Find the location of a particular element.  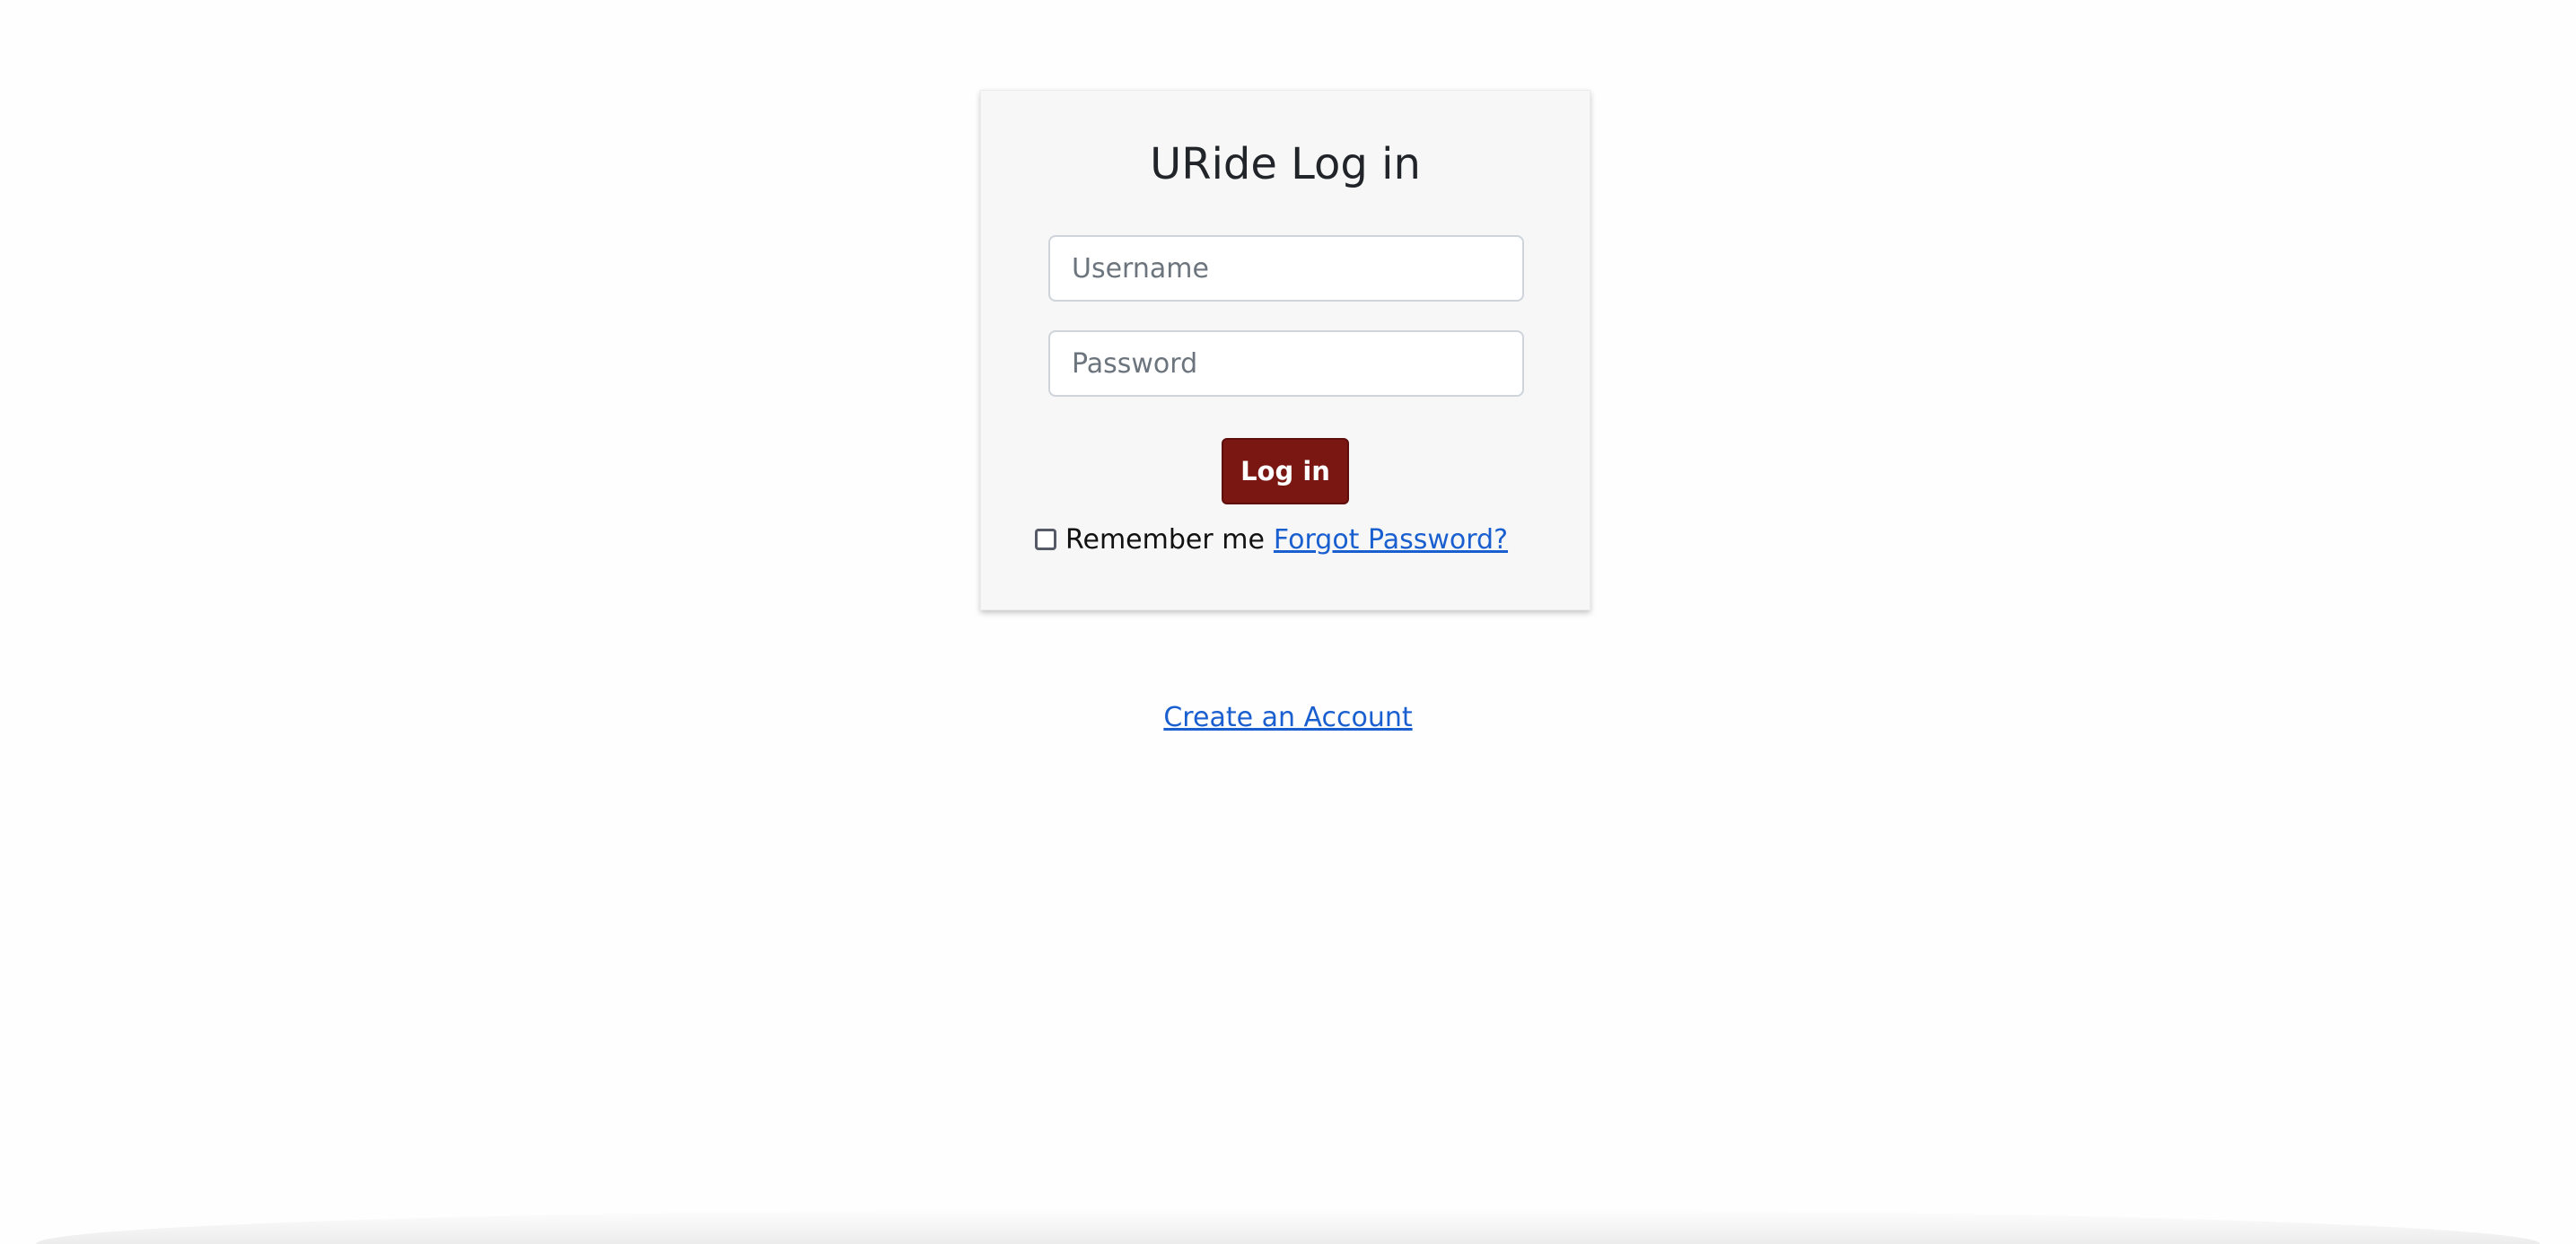

remember-me-label: Remember me is located at coordinates (1165, 539).